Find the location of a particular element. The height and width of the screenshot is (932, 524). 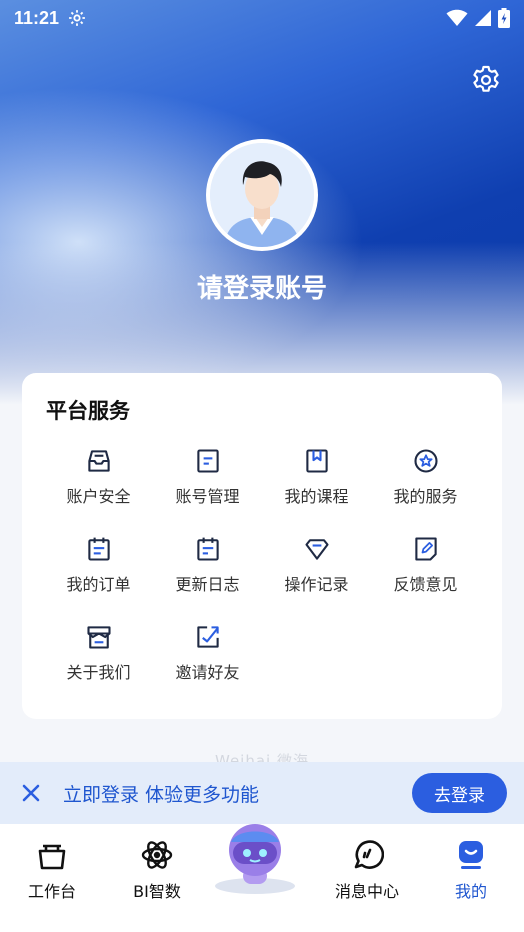

bag-icon is located at coordinates (52, 857).